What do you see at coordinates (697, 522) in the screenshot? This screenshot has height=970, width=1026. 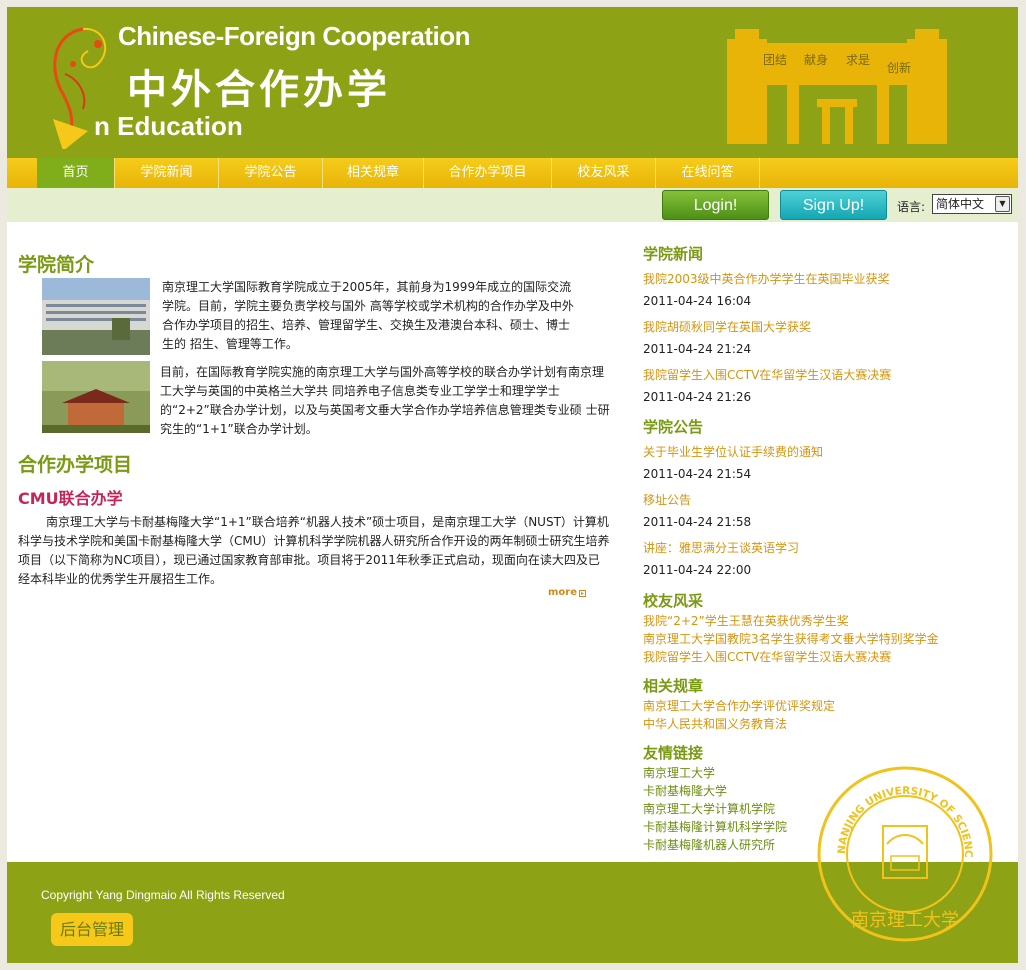 I see `notice-item-date: 2011-04-24 21:58` at bounding box center [697, 522].